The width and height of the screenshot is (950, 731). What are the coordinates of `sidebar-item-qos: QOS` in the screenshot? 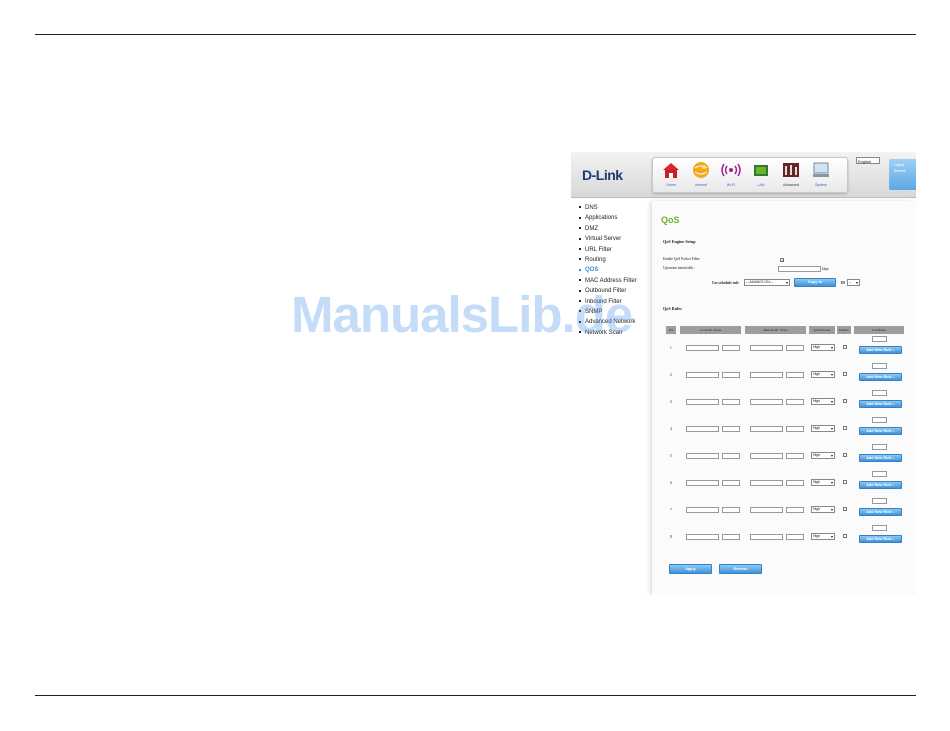 It's located at (614, 272).